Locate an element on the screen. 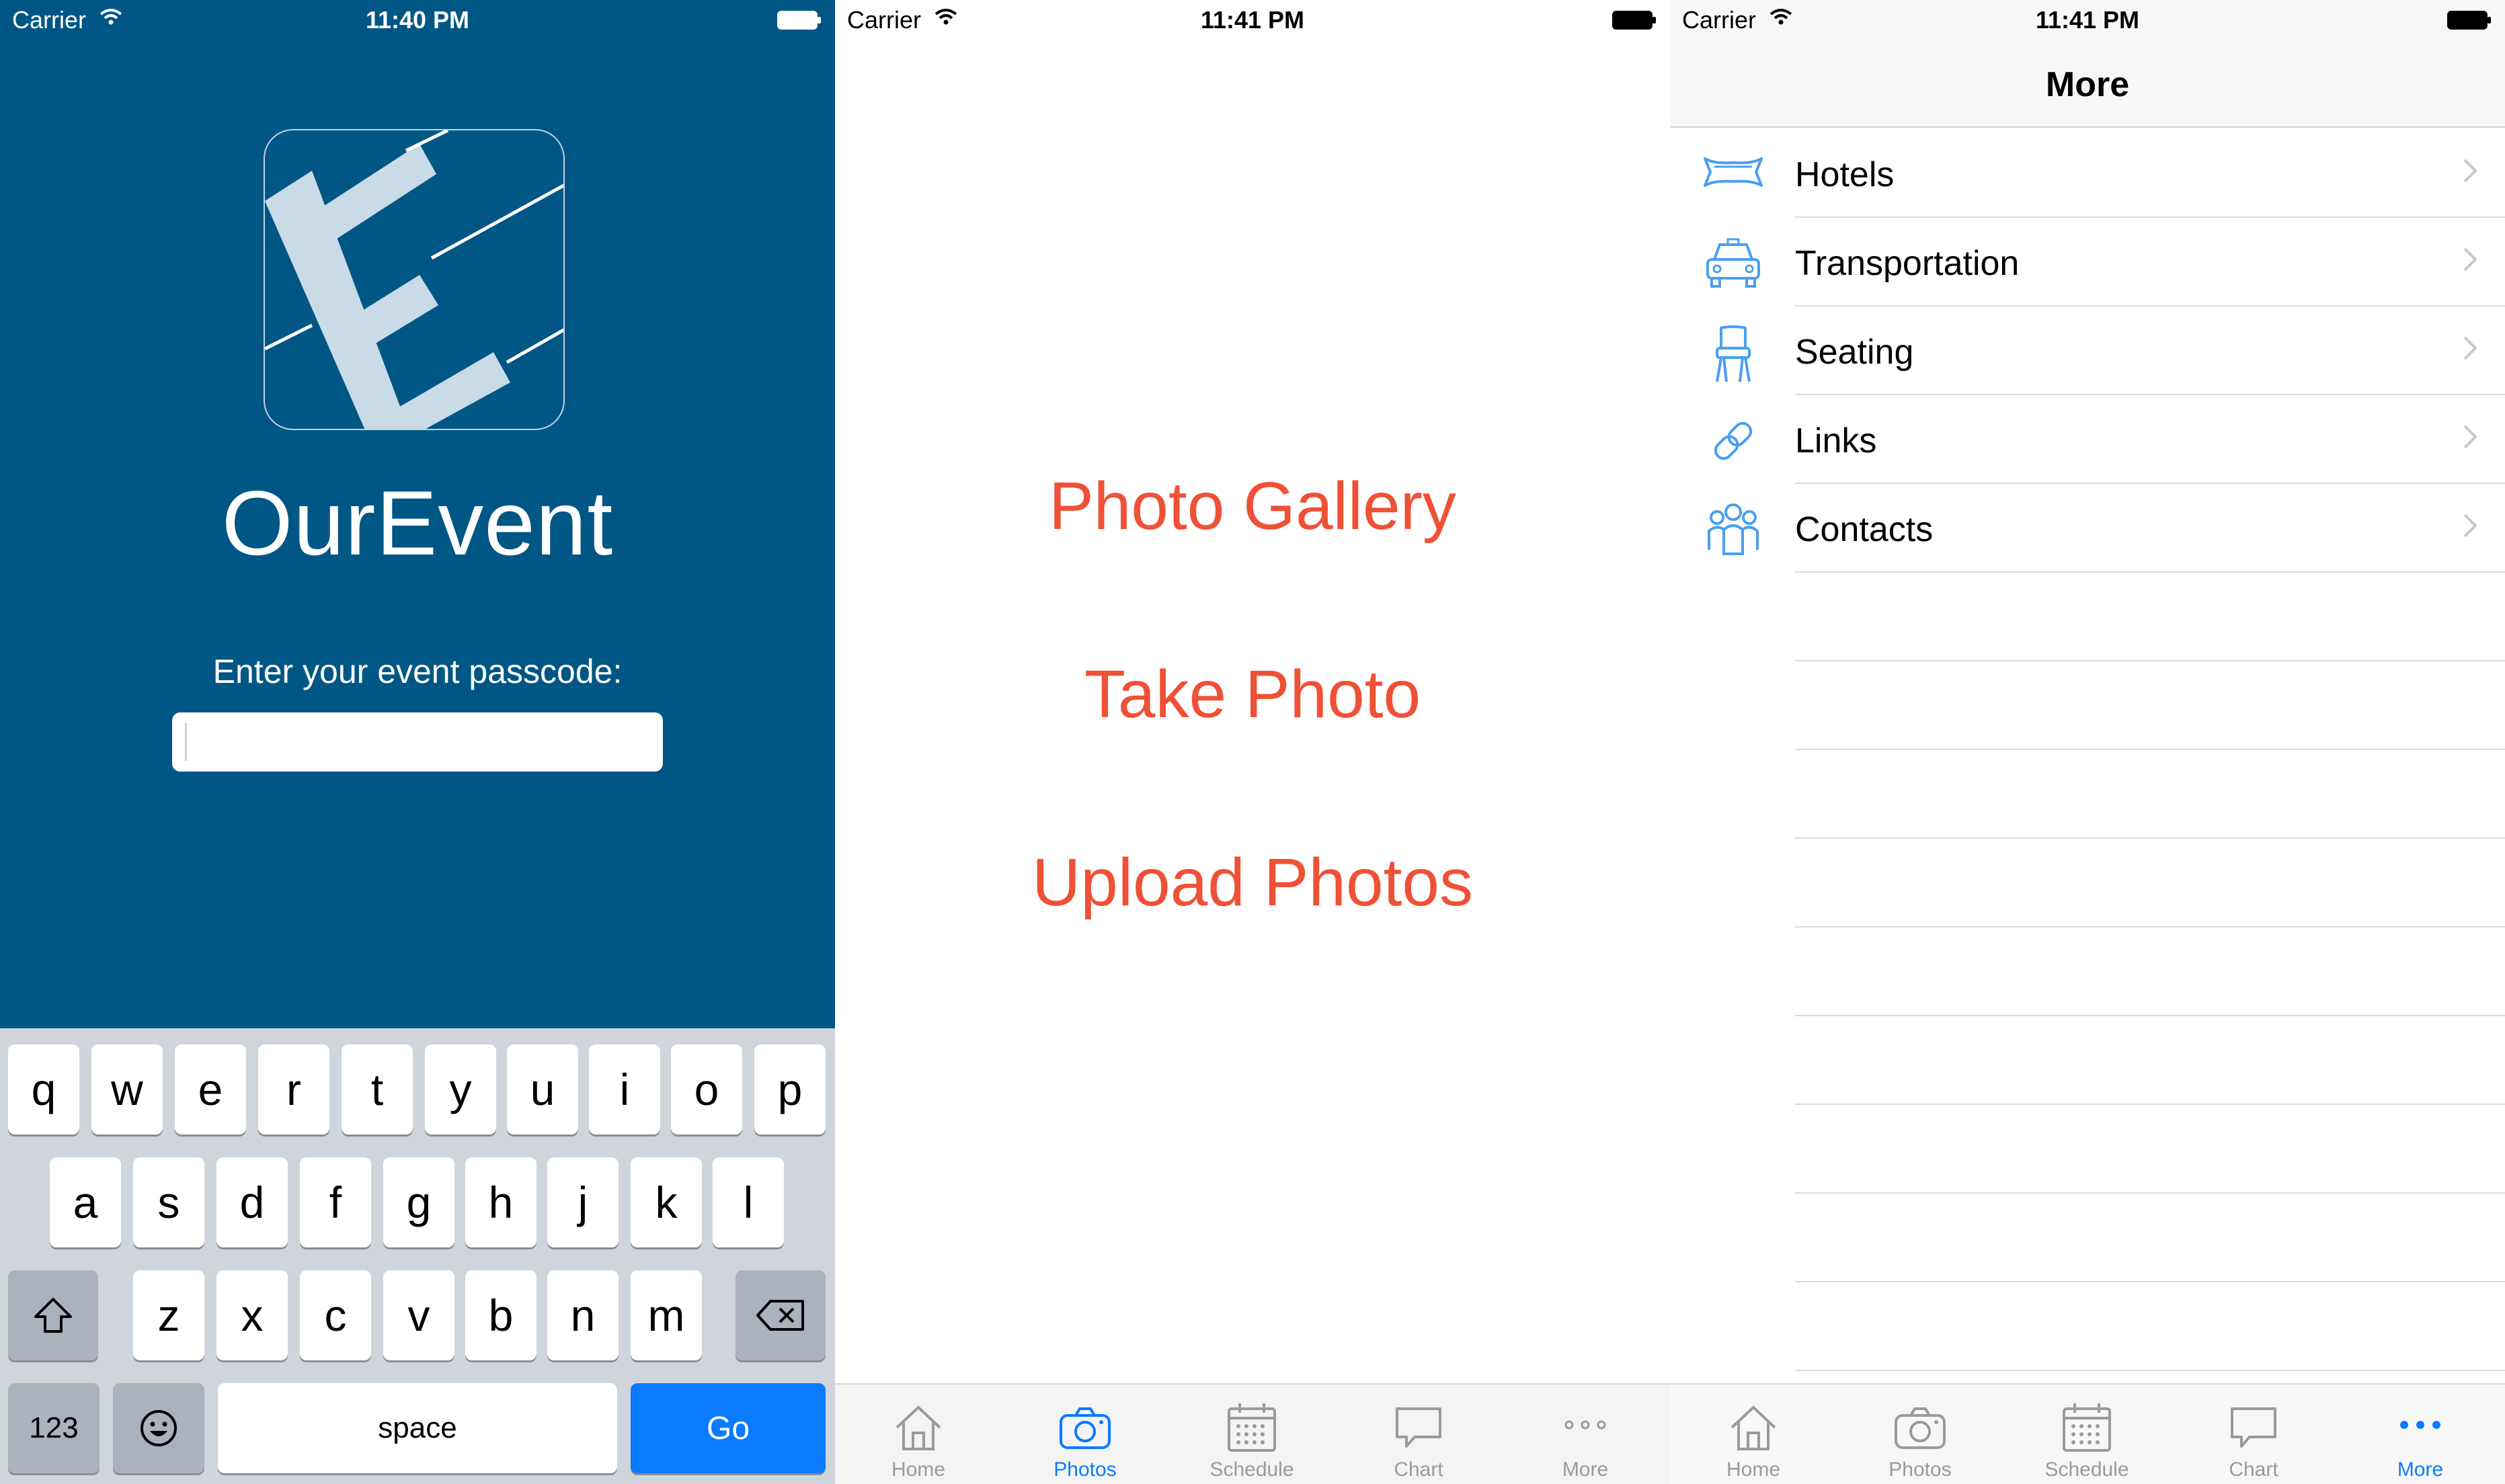  backspace-icon is located at coordinates (780, 1315).